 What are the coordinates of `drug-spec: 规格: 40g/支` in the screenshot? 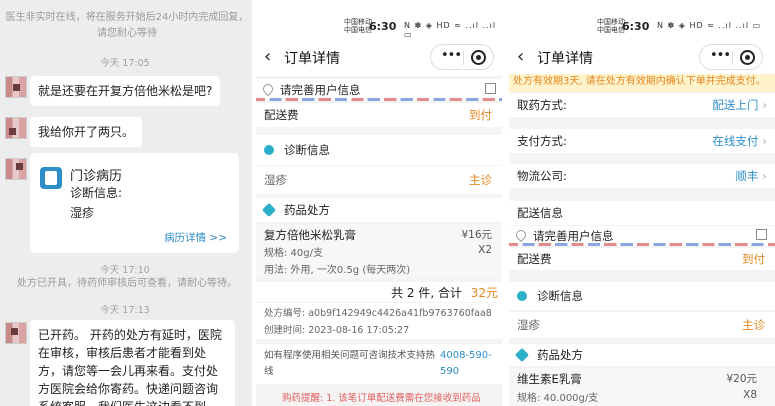 It's located at (293, 253).